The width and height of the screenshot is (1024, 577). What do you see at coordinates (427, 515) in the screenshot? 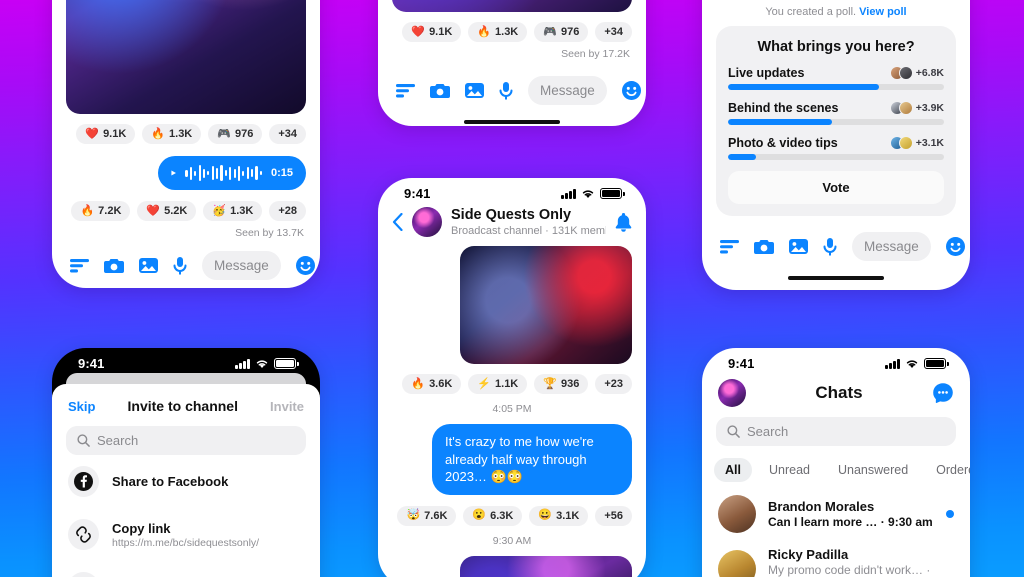
I see `reaction-pill: 🤯 7.6K` at bounding box center [427, 515].